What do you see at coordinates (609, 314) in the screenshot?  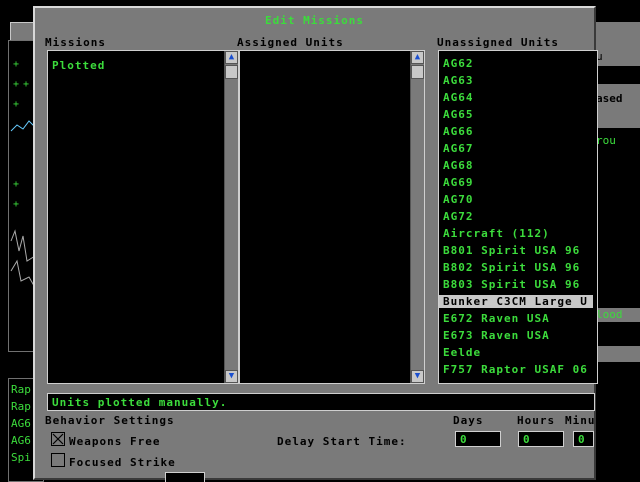 I see `bg-right-text-3: lood` at bounding box center [609, 314].